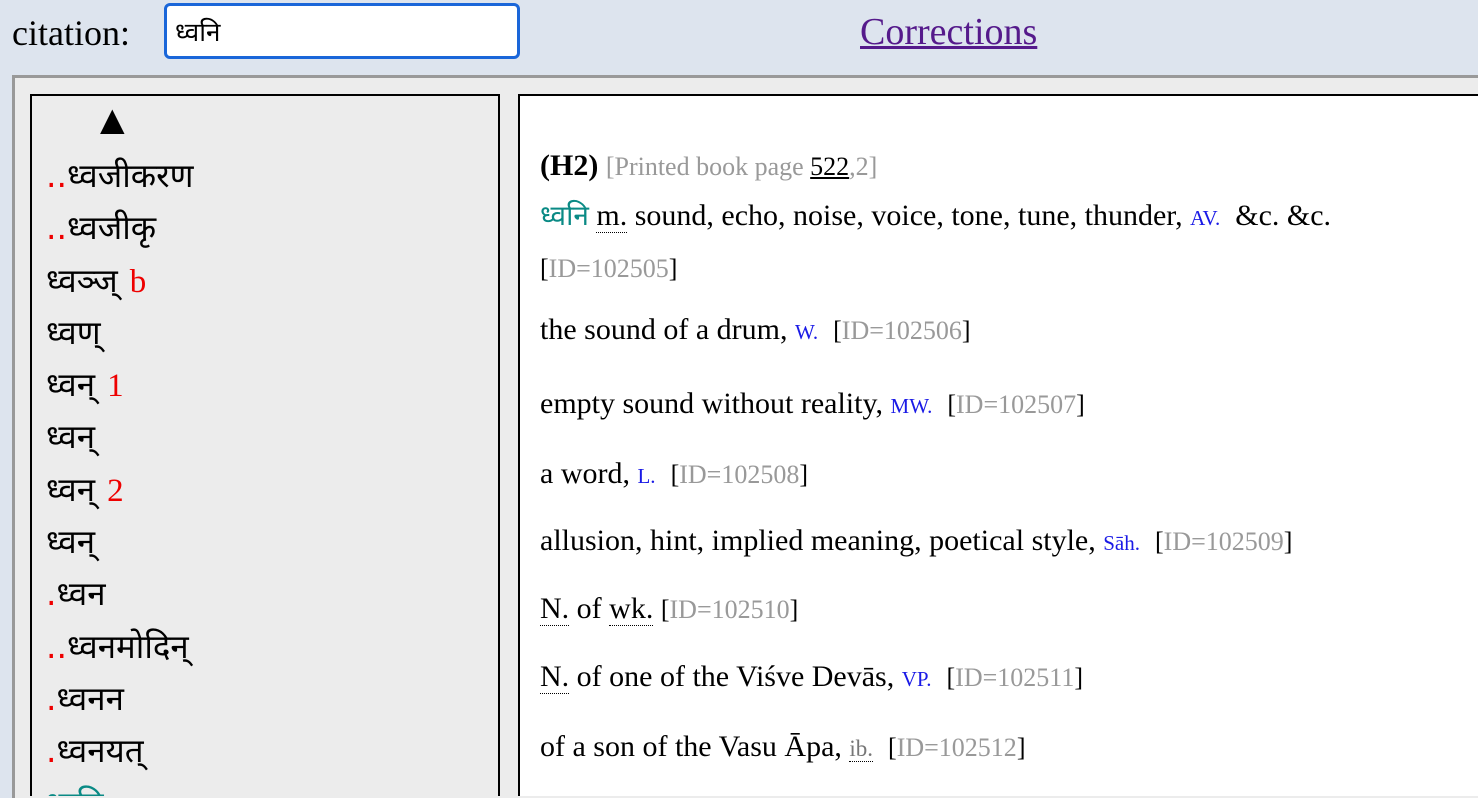 The image size is (1478, 798). Describe the element at coordinates (691, 746) in the screenshot. I see `def8-text: of a son of the Vasu Āpa,` at that location.